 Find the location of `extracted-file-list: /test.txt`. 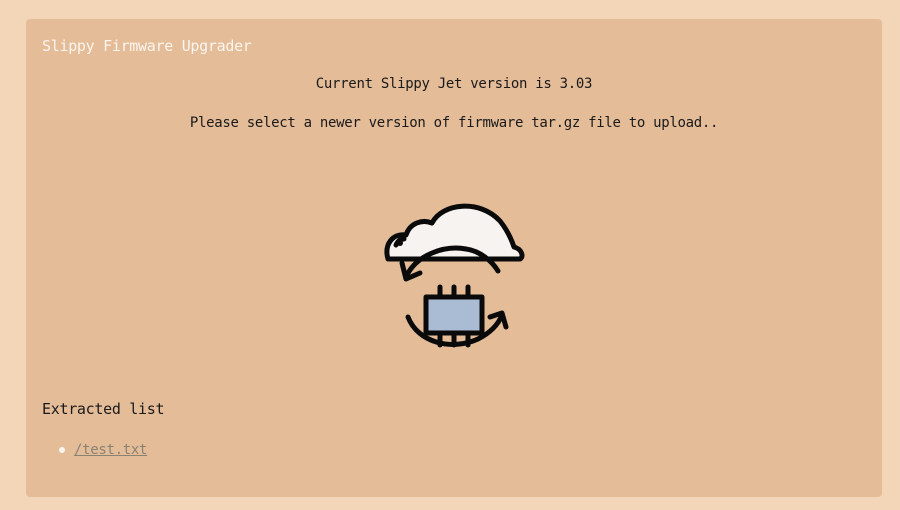

extracted-file-list: /test.txt is located at coordinates (103, 450).